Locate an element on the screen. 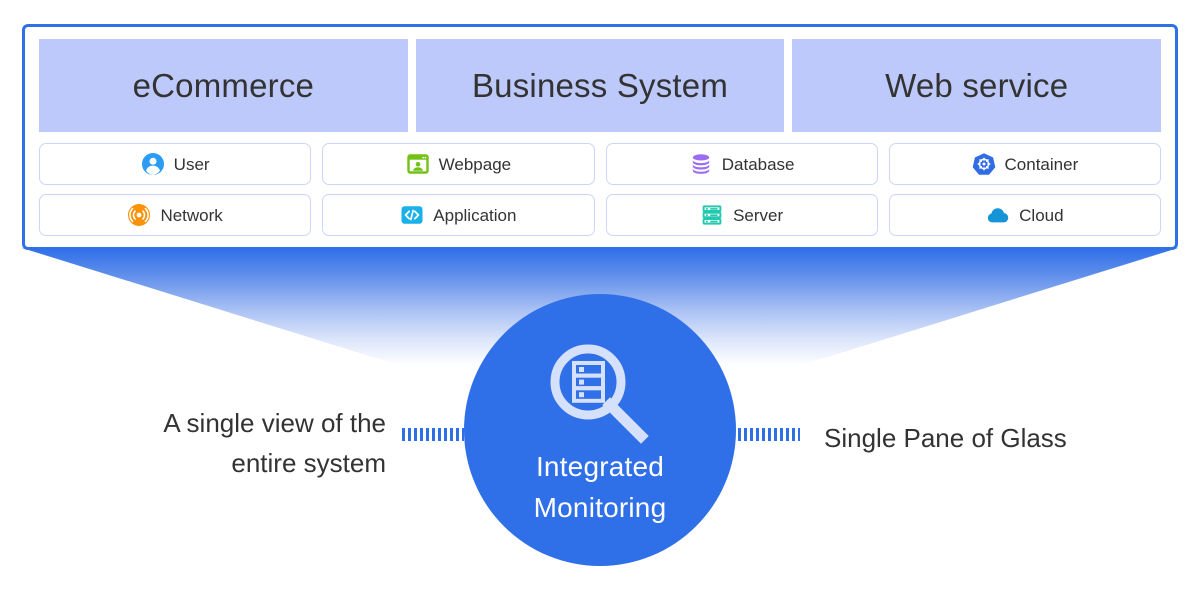 This screenshot has width=1200, height=593. caption-right: Single Pane of Glass is located at coordinates (974, 438).